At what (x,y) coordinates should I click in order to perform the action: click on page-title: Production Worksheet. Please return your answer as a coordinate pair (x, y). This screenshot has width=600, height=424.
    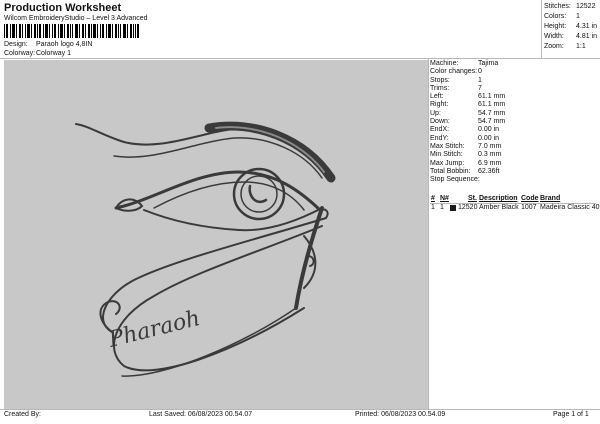
    Looking at the image, I should click on (63, 8).